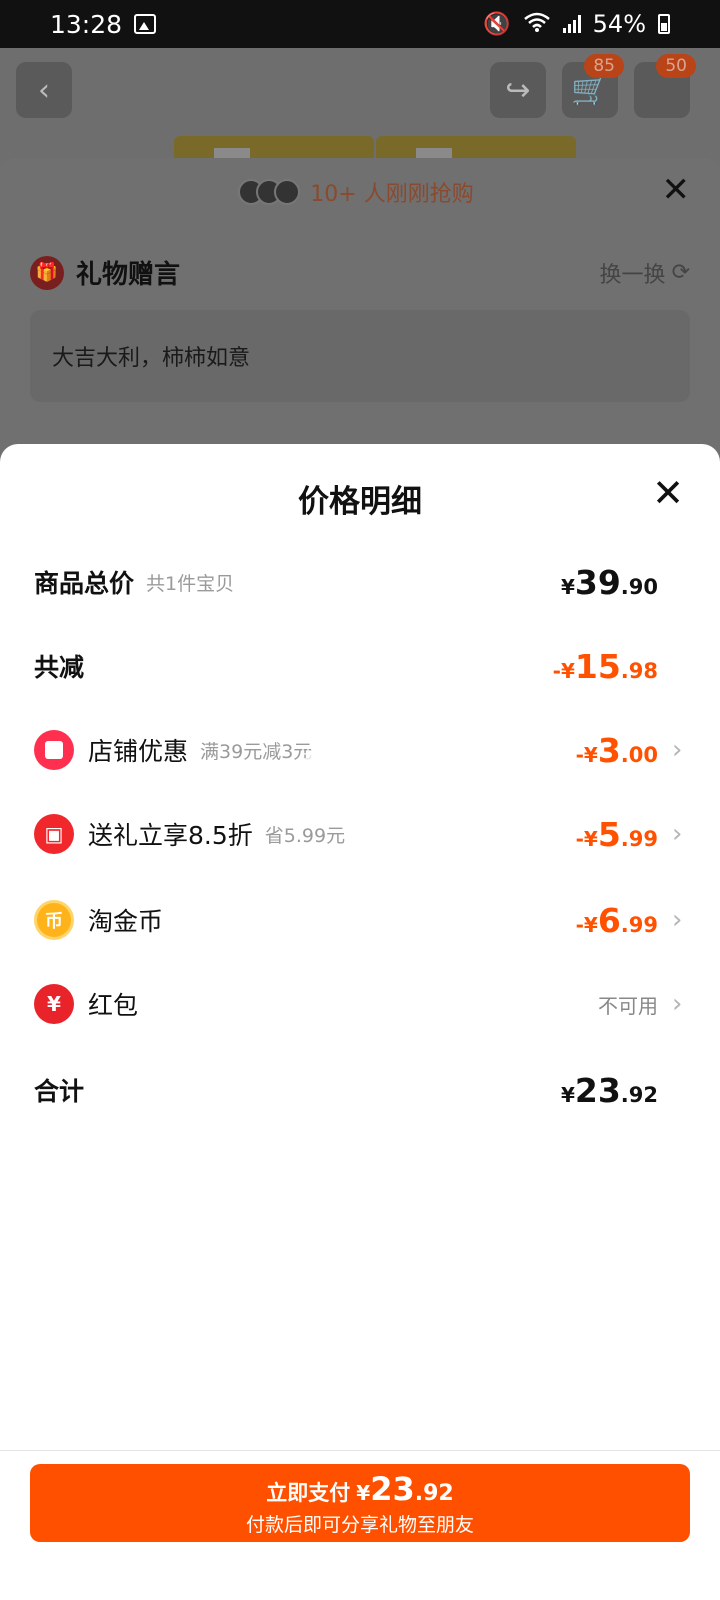 The image size is (720, 1600). I want to click on total-discount-label: 共减, so click(59, 667).